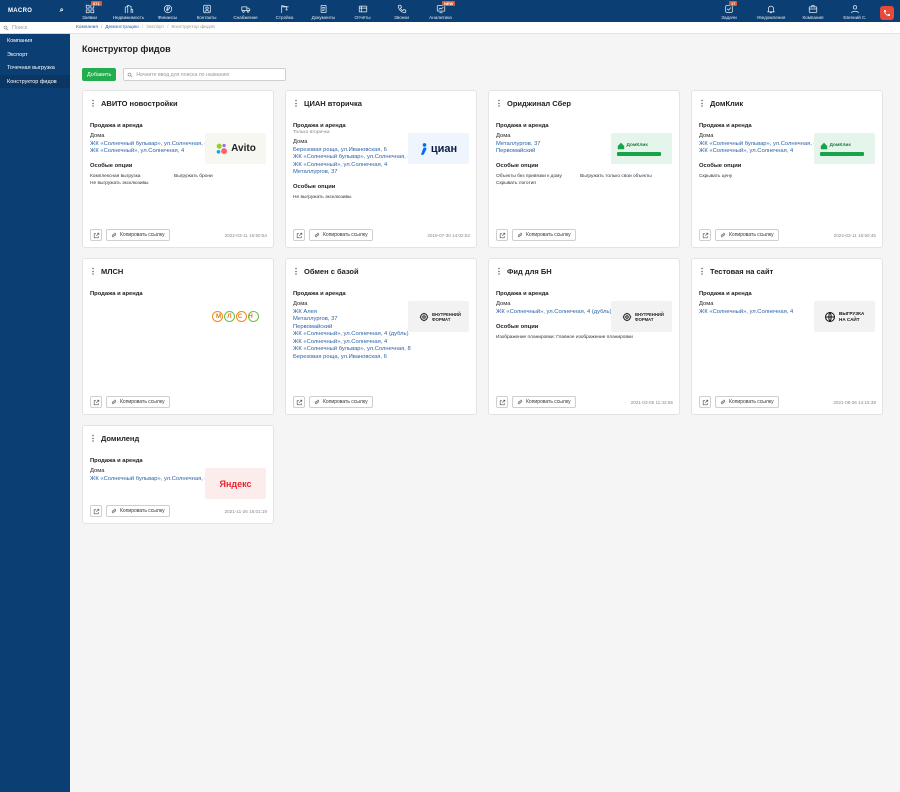 The height and width of the screenshot is (792, 900). I want to click on card-house-link: ЖК Алея, so click(352, 312).